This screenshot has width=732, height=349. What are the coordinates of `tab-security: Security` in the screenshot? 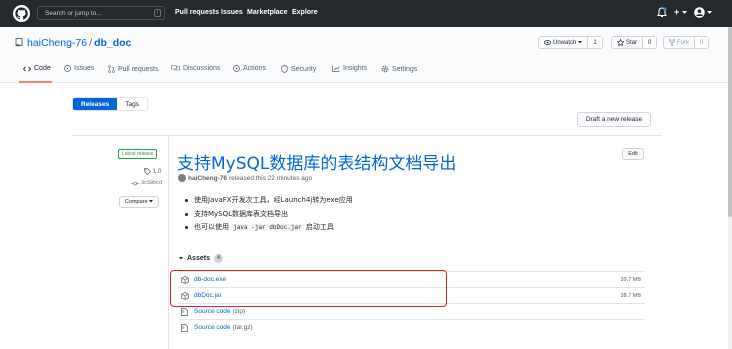 It's located at (298, 69).